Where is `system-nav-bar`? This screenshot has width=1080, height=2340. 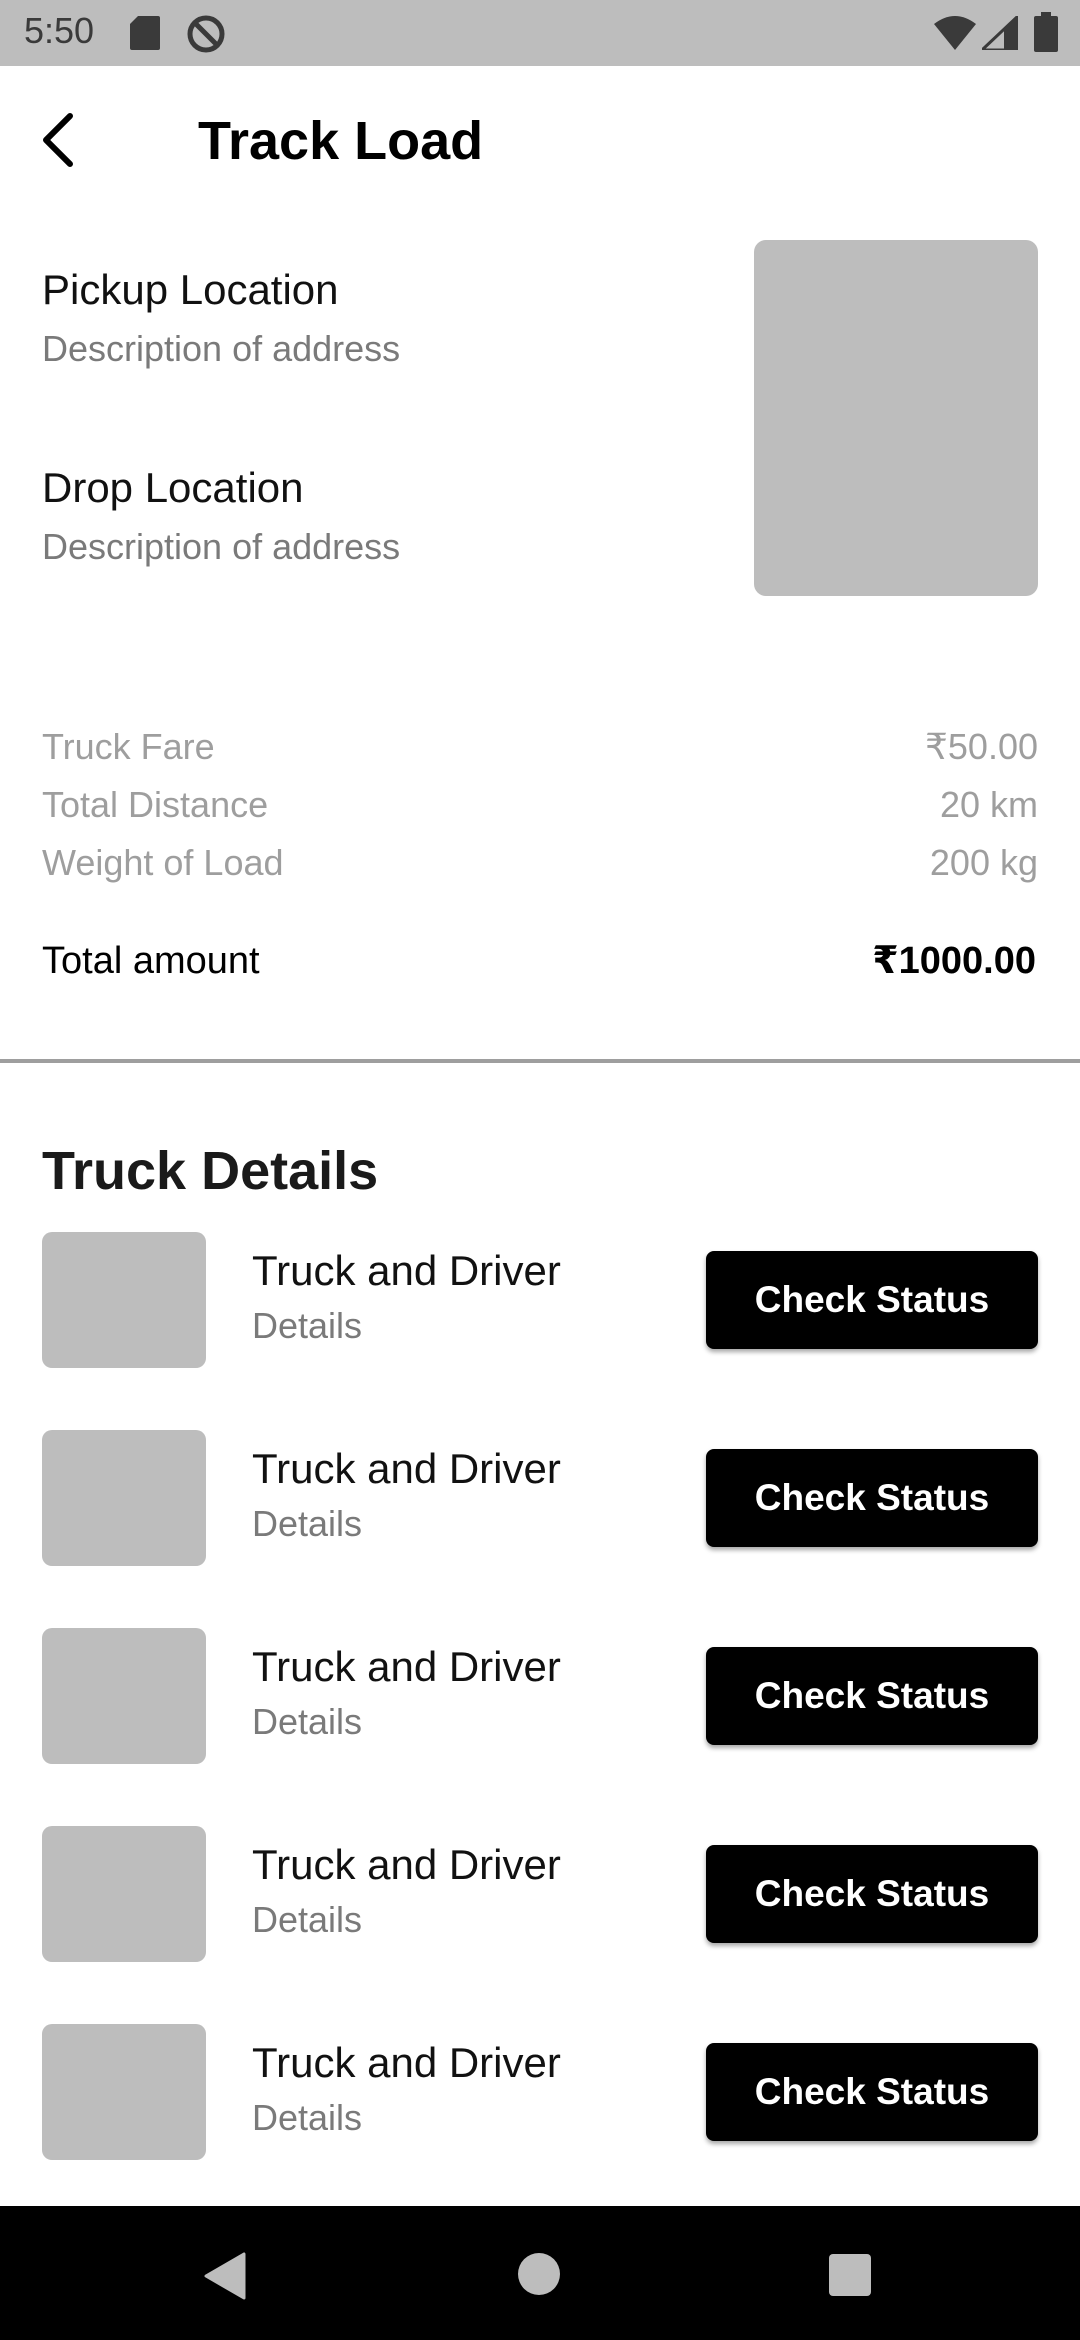
system-nav-bar is located at coordinates (540, 2273).